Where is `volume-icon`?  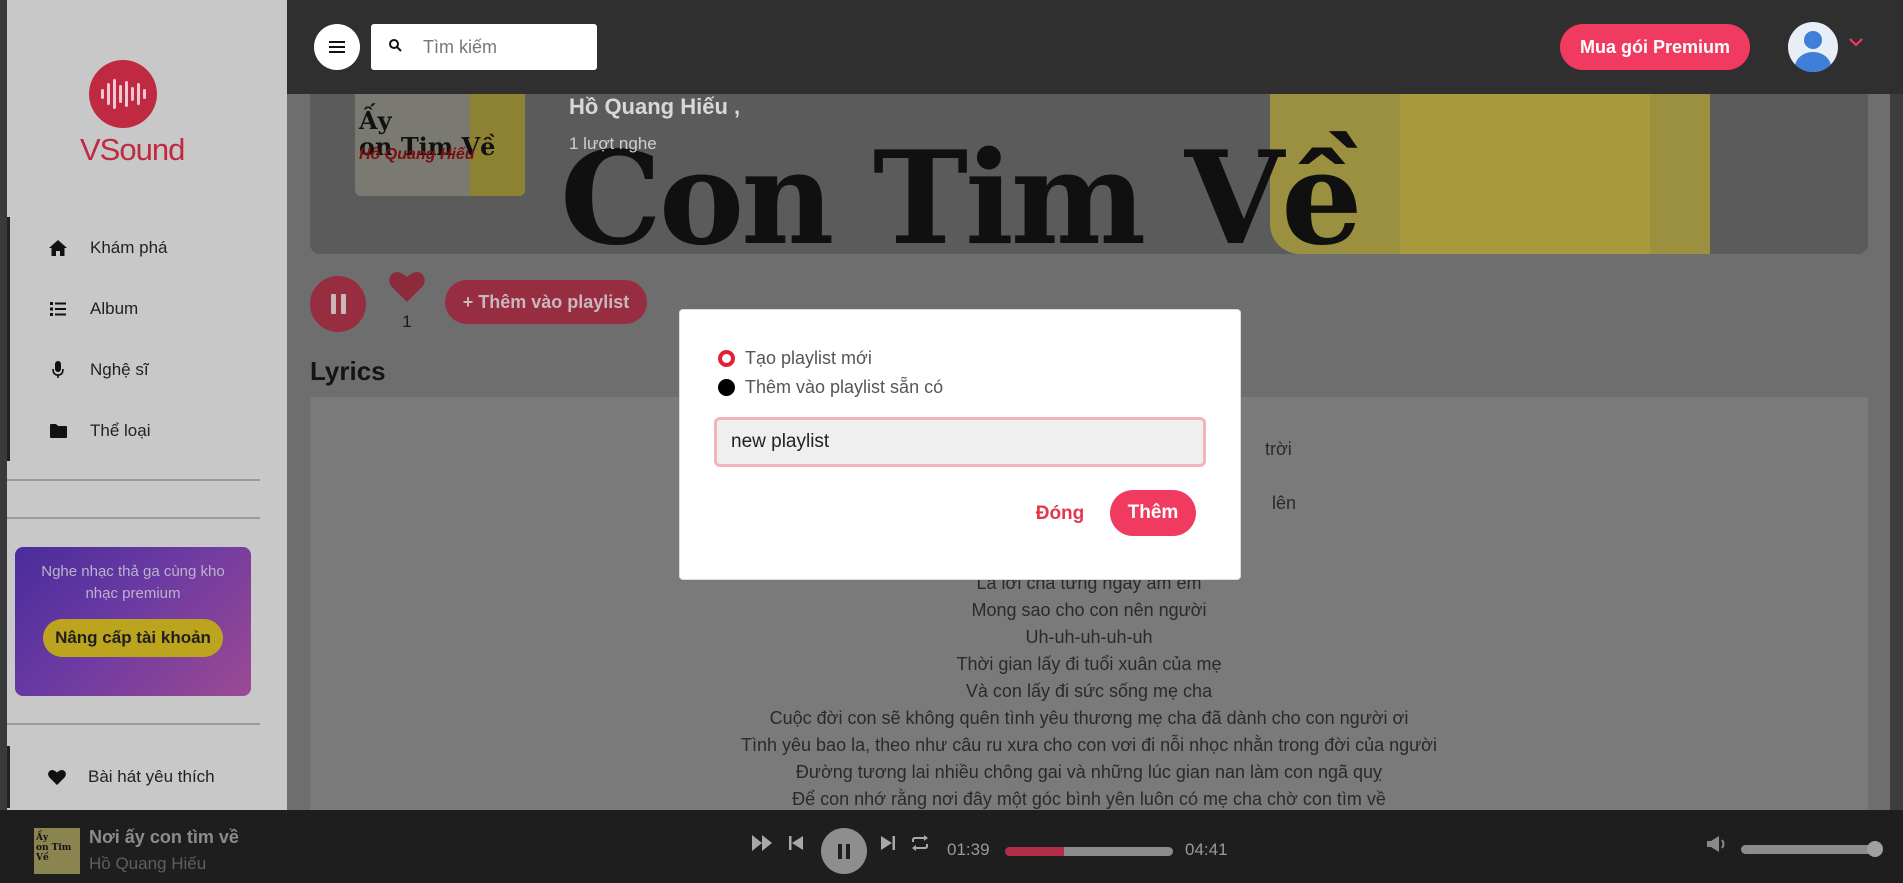
volume-icon is located at coordinates (1717, 847).